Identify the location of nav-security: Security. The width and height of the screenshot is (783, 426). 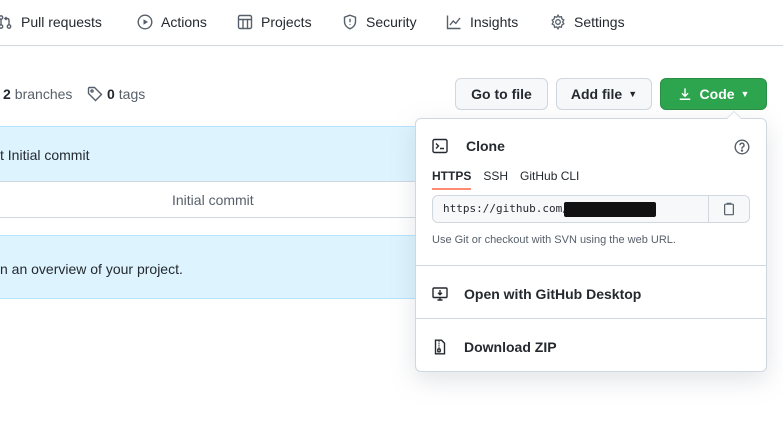
(379, 22).